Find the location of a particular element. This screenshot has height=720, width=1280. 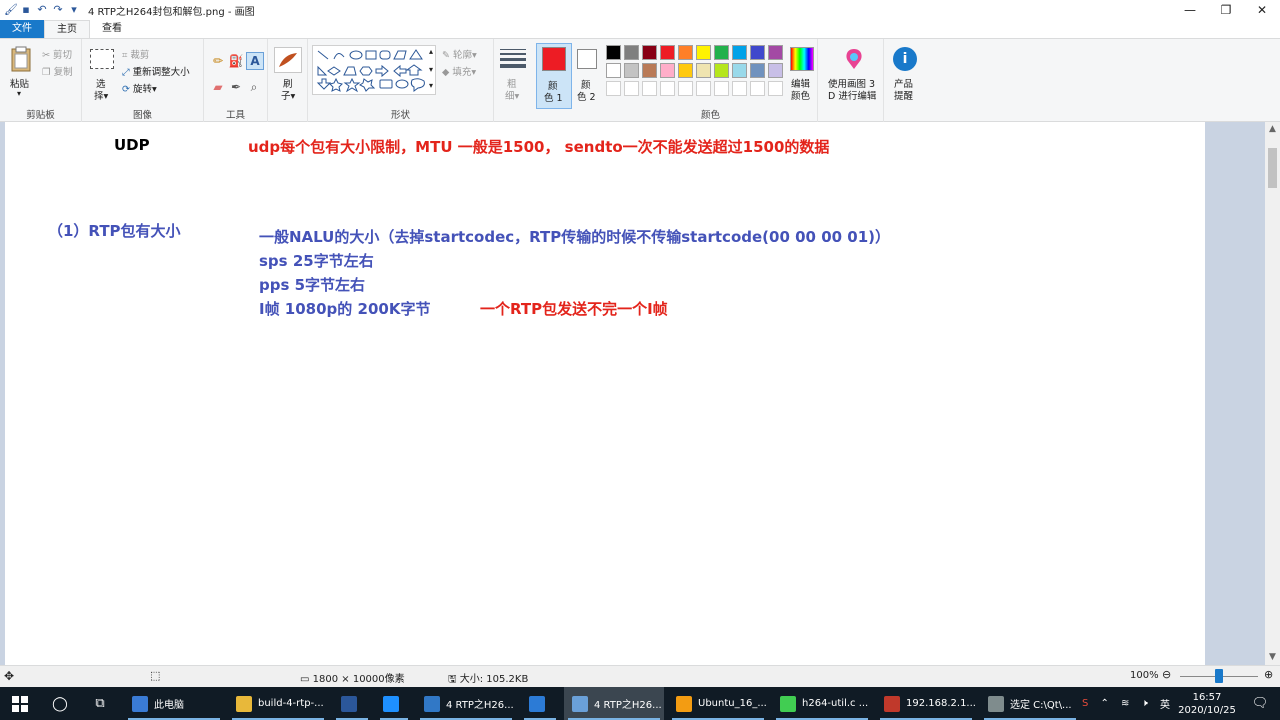

text-tool-icon: A is located at coordinates (255, 61).